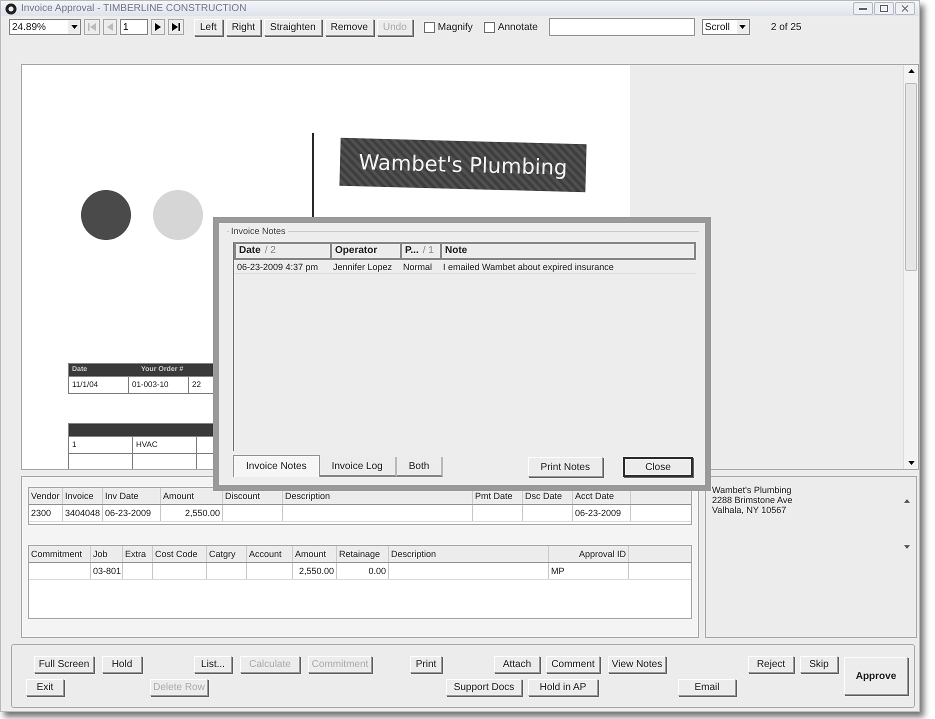 The width and height of the screenshot is (935, 719). What do you see at coordinates (358, 467) in the screenshot?
I see `tab: Invoice Log` at bounding box center [358, 467].